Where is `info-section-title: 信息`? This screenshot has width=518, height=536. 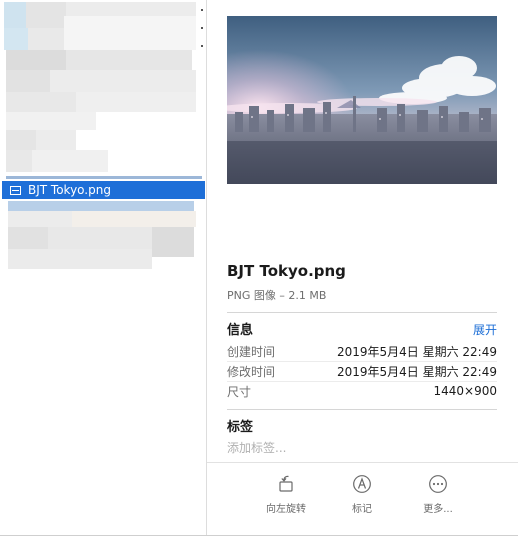 info-section-title: 信息 is located at coordinates (240, 330).